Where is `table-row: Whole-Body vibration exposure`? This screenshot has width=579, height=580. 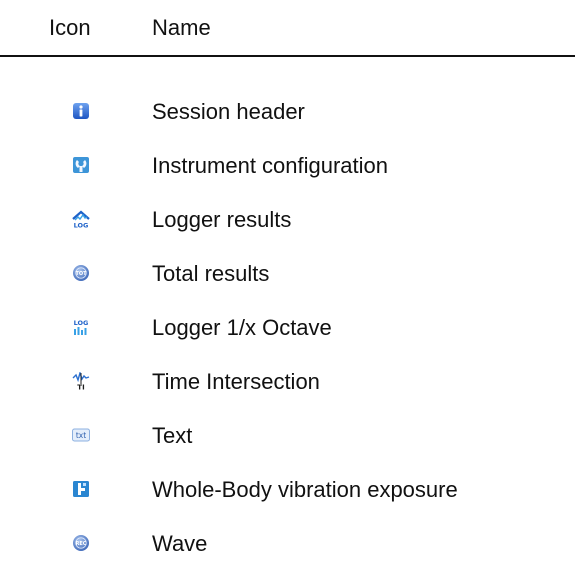 table-row: Whole-Body vibration exposure is located at coordinates (289, 490).